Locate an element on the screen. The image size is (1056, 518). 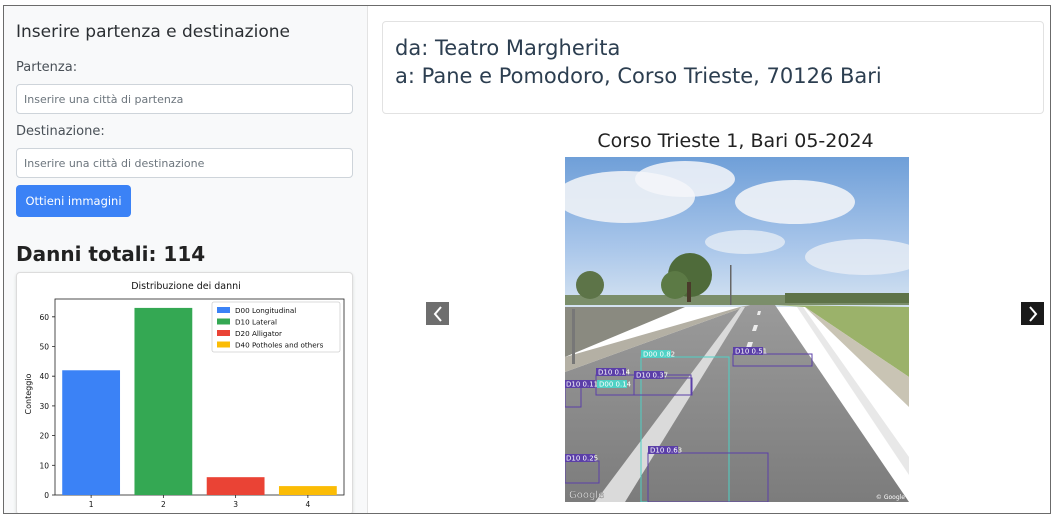
x-tick-label: 1 is located at coordinates (91, 504).